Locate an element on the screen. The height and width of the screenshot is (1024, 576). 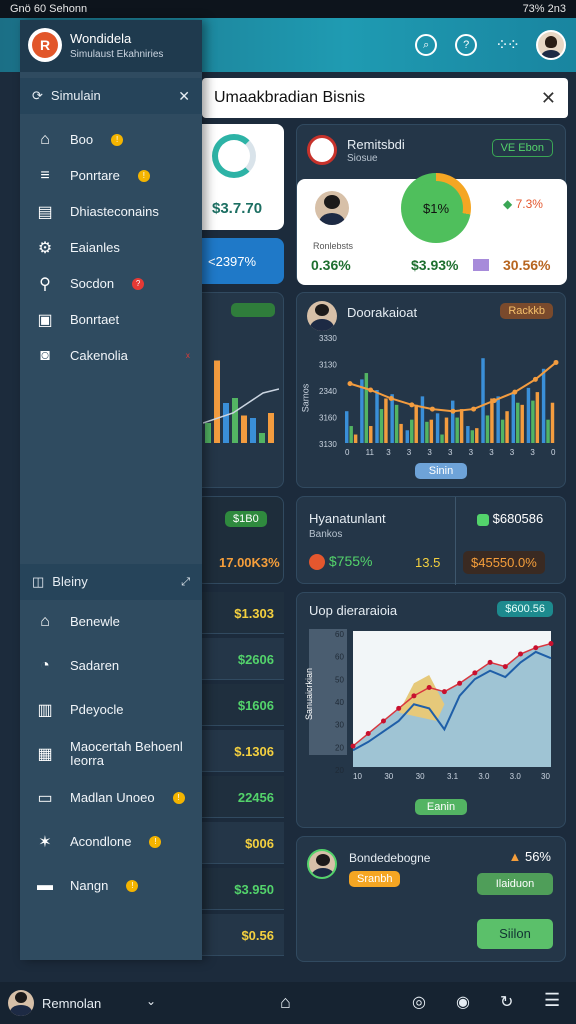
home-icon: ⌂ is located at coordinates (285, 1002).